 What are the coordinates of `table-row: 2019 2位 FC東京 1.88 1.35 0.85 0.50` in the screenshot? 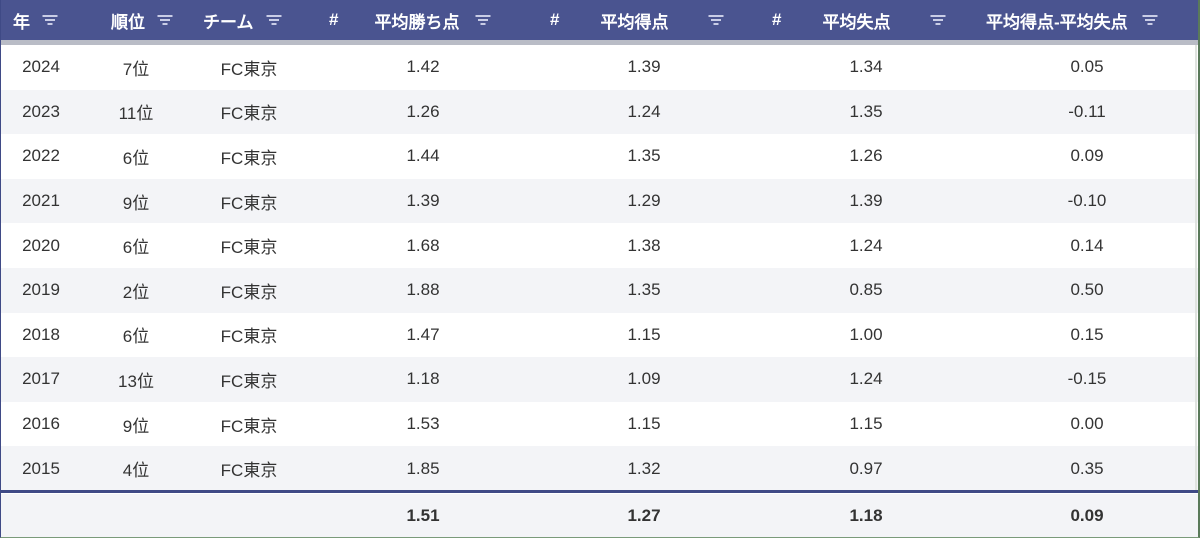 It's located at (599, 290).